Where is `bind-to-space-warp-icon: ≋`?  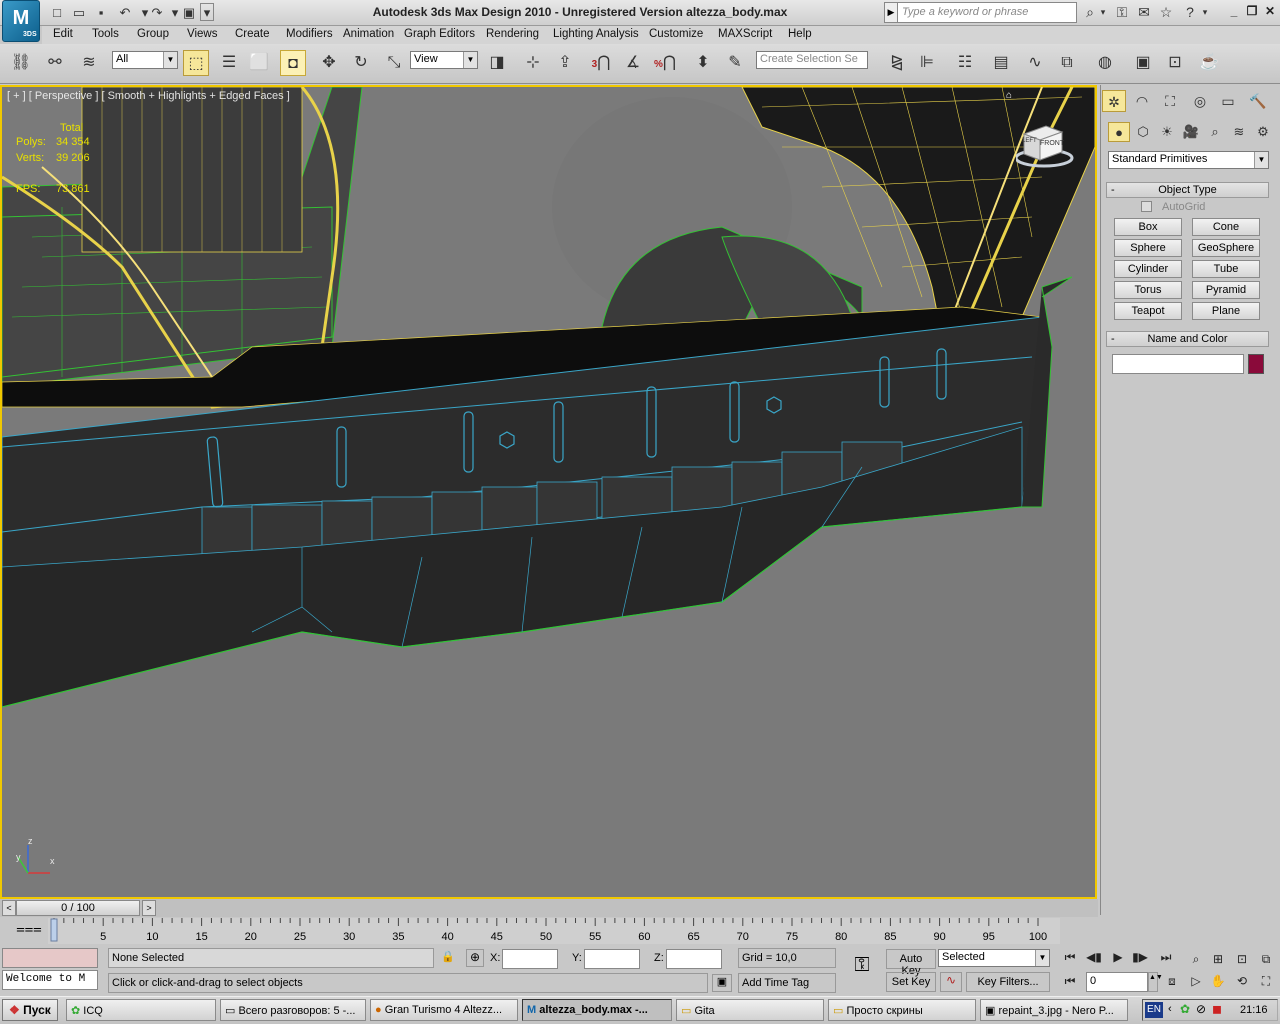 bind-to-space-warp-icon: ≋ is located at coordinates (89, 63).